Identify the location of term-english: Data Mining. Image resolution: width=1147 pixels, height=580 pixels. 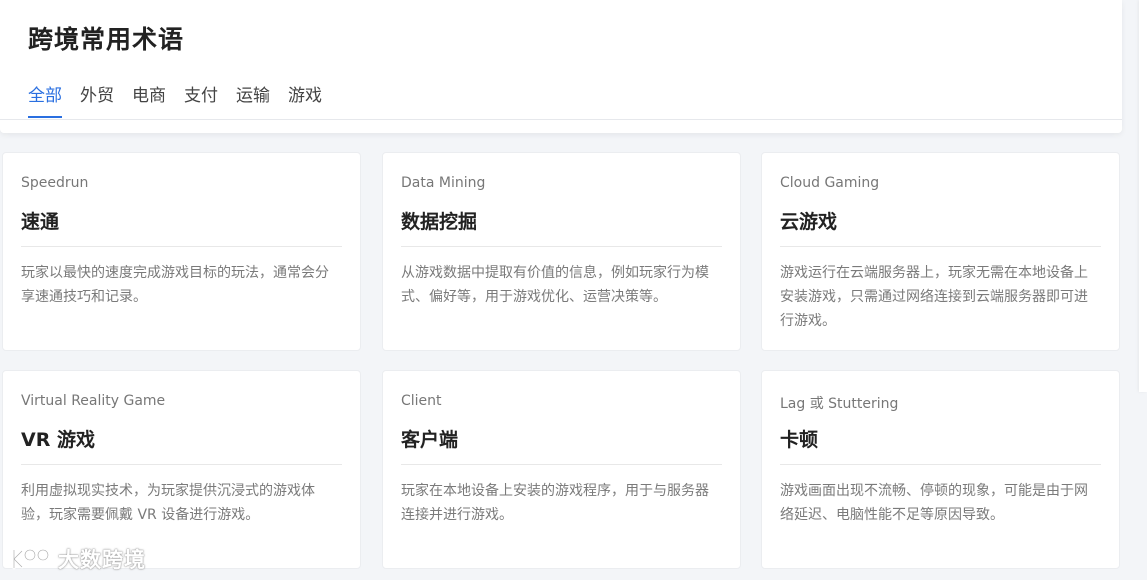
(443, 183).